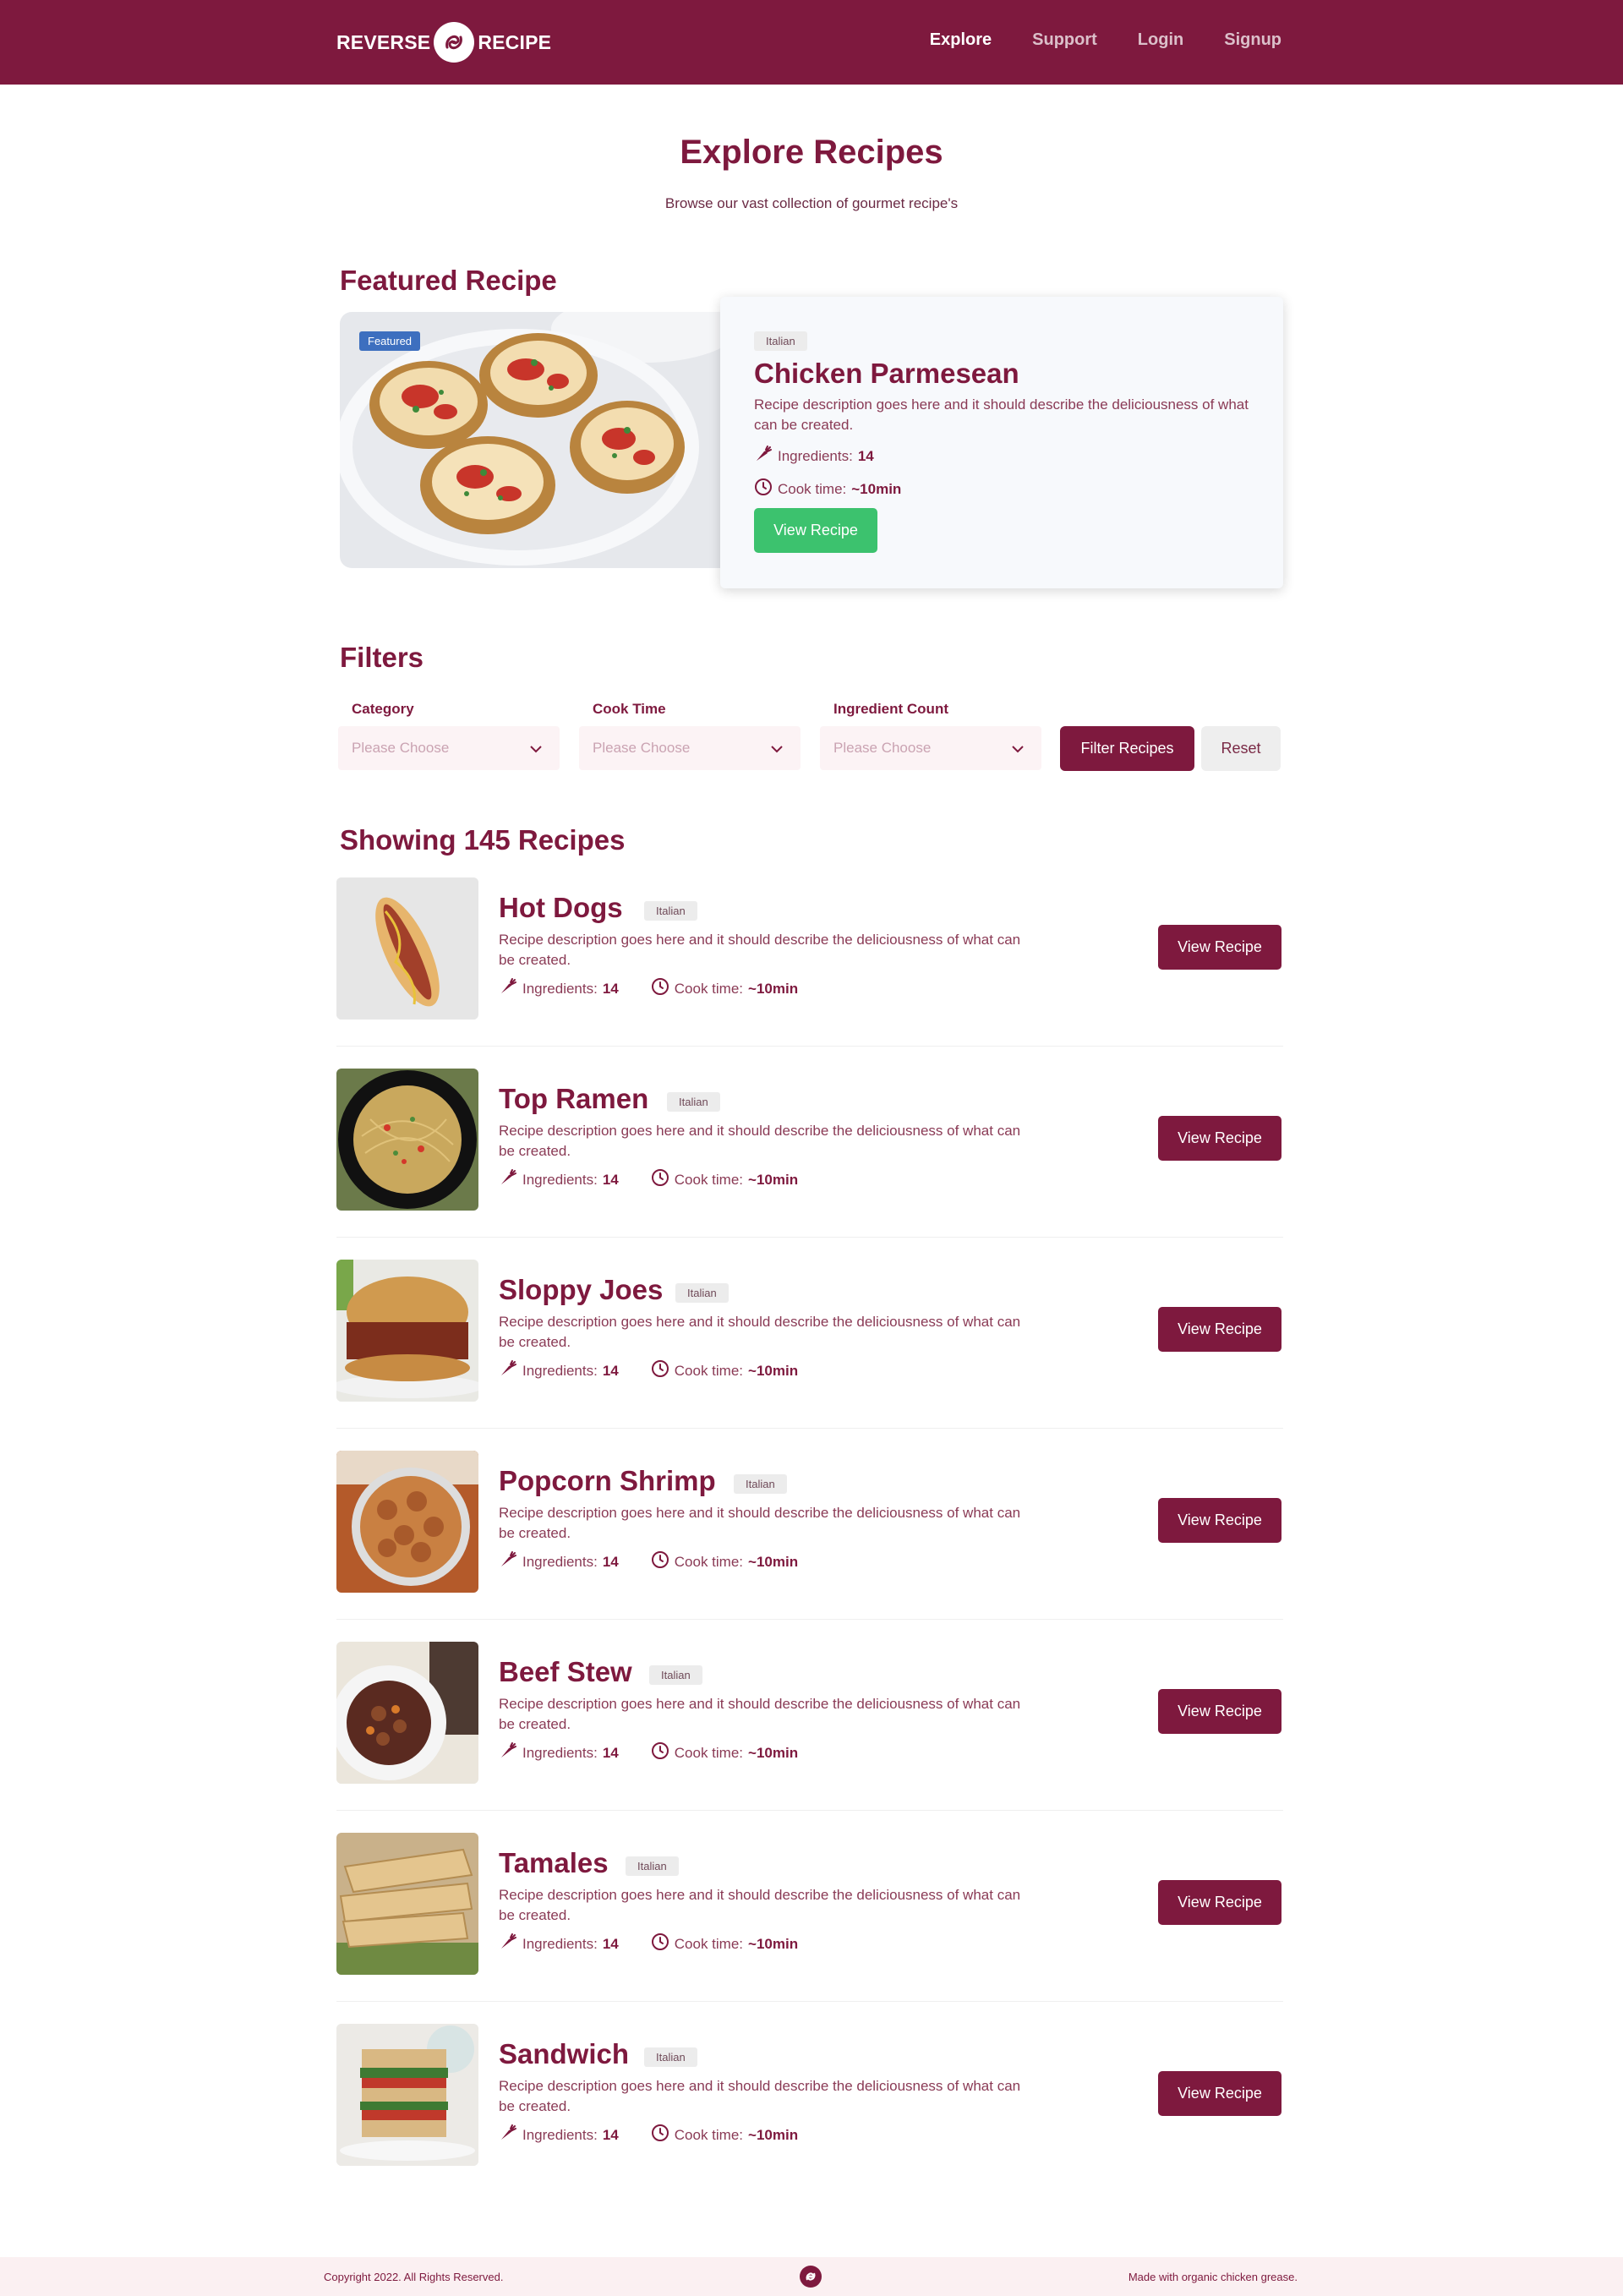  Describe the element at coordinates (1064, 40) in the screenshot. I see `nav-link-support: Support` at that location.